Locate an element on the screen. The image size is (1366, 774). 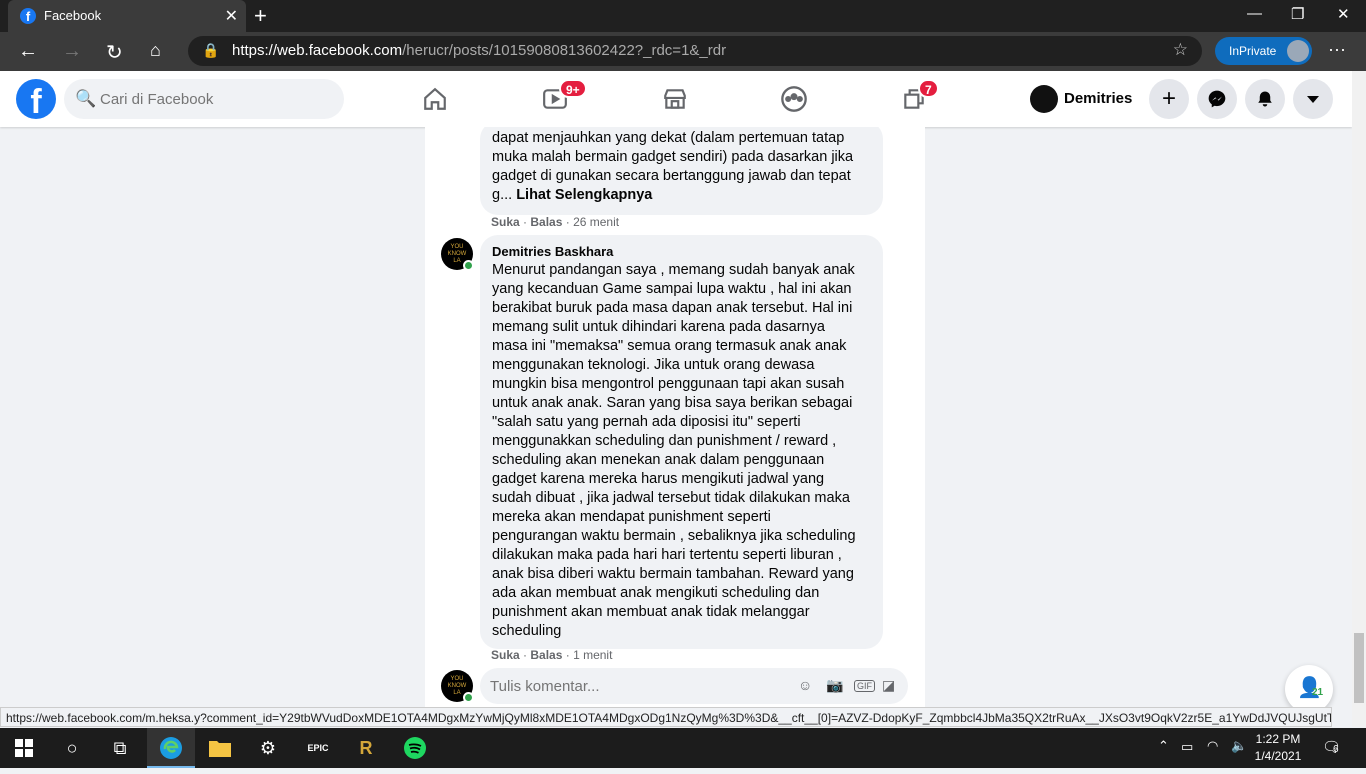
inprivate-label: InPrivate is located at coordinates (1253, 51).